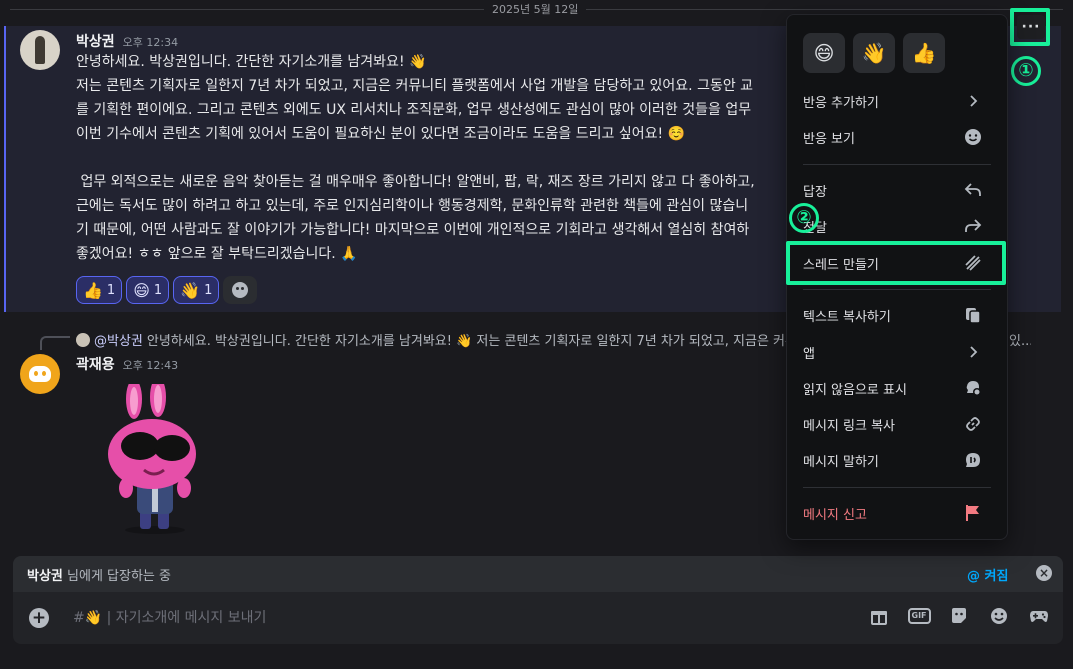 The height and width of the screenshot is (669, 1073). I want to click on add-reaction-icon, so click(240, 290).